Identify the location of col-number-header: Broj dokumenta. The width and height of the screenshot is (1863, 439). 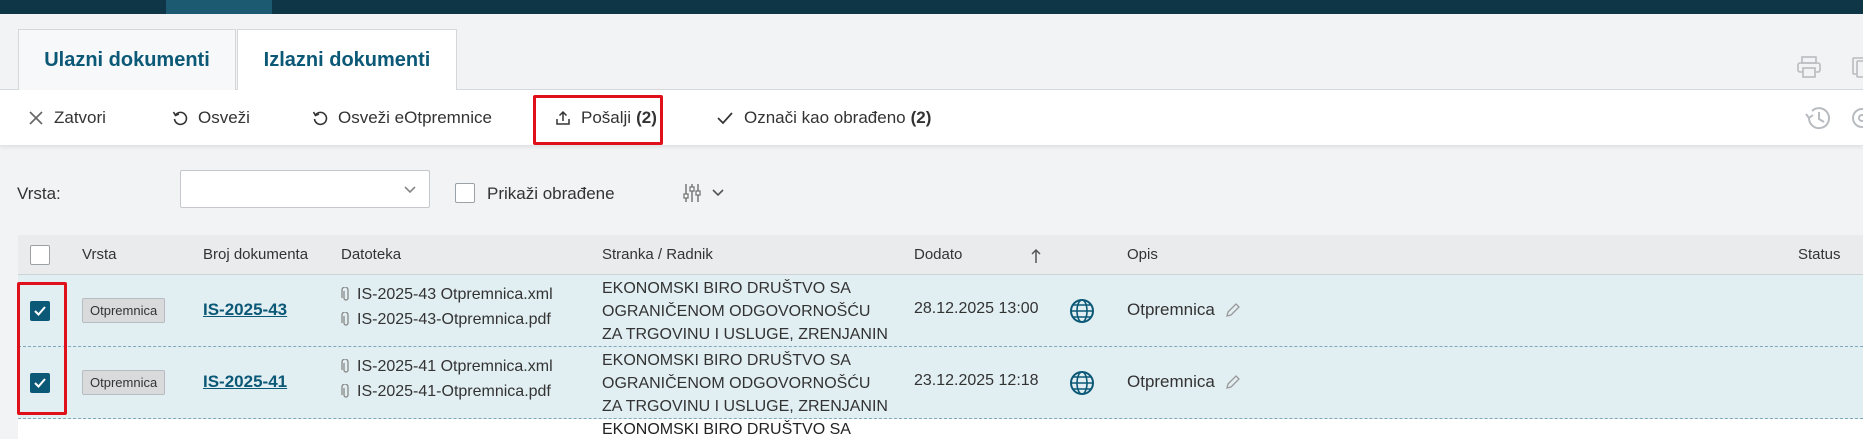
(255, 254).